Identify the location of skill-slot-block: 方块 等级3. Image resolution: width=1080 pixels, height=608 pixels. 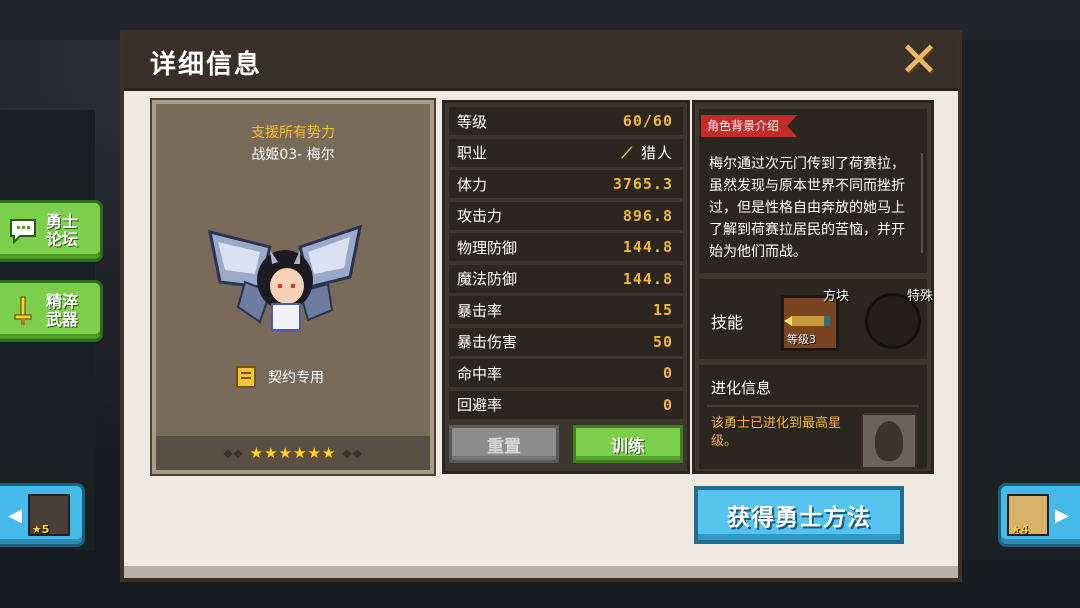
(814, 318).